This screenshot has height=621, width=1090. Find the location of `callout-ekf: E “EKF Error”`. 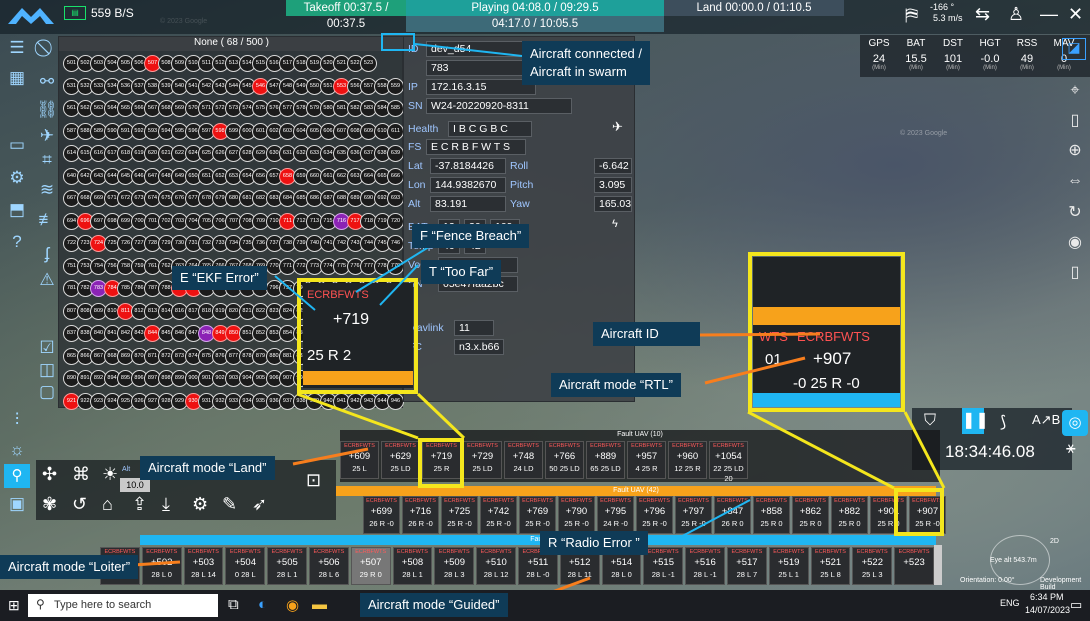

callout-ekf: E “EKF Error” is located at coordinates (219, 278).